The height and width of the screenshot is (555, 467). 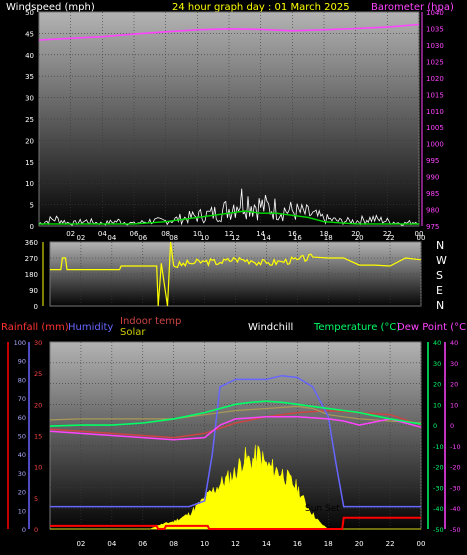 What do you see at coordinates (437, 405) in the screenshot?
I see `temperature-y-tick-label: 10` at bounding box center [437, 405].